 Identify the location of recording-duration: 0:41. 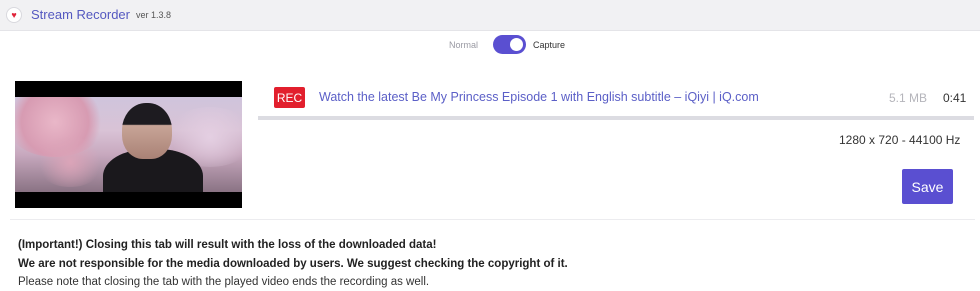
(955, 98).